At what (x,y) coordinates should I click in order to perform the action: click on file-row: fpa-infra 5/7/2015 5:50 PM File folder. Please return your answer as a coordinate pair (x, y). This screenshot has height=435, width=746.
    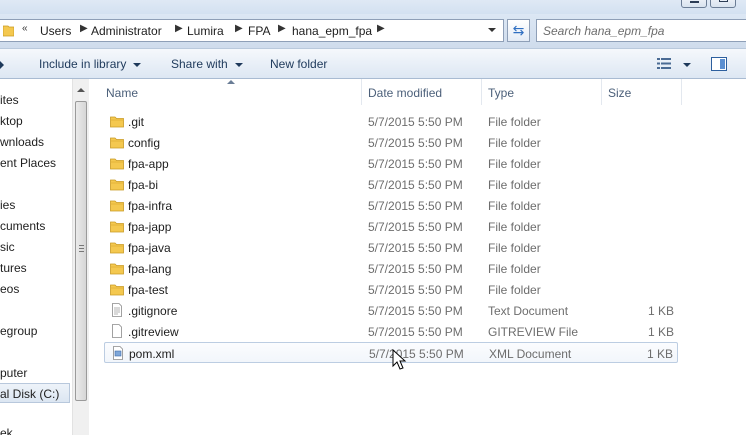
    Looking at the image, I should click on (391, 205).